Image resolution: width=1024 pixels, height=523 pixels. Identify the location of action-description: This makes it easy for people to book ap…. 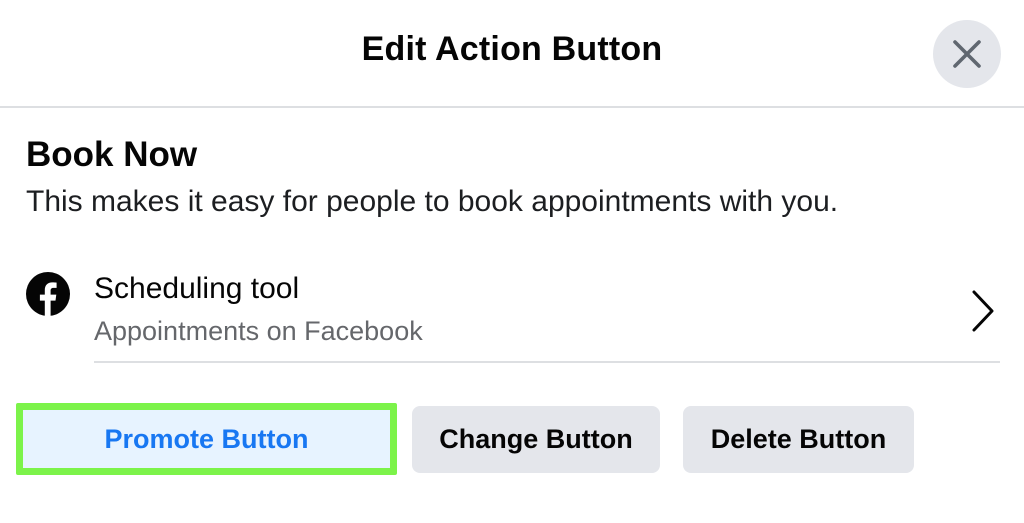
(432, 201).